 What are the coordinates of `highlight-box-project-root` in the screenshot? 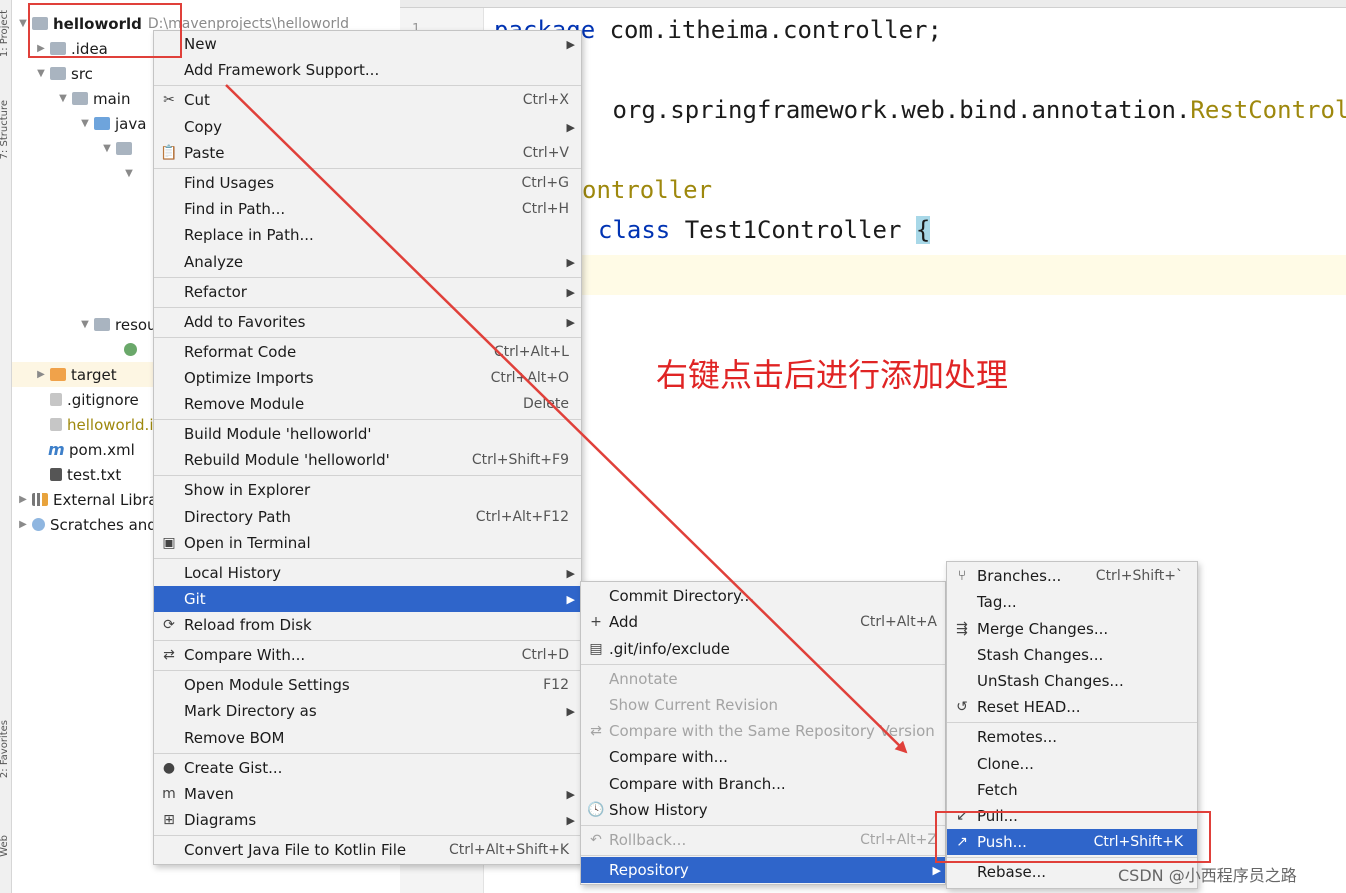 It's located at (105, 30).